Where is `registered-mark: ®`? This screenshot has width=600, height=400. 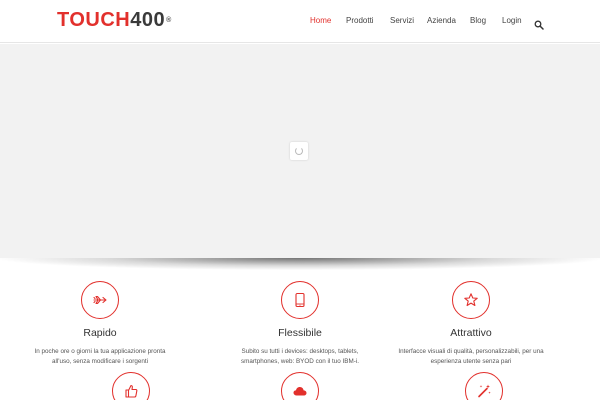 registered-mark: ® is located at coordinates (169, 20).